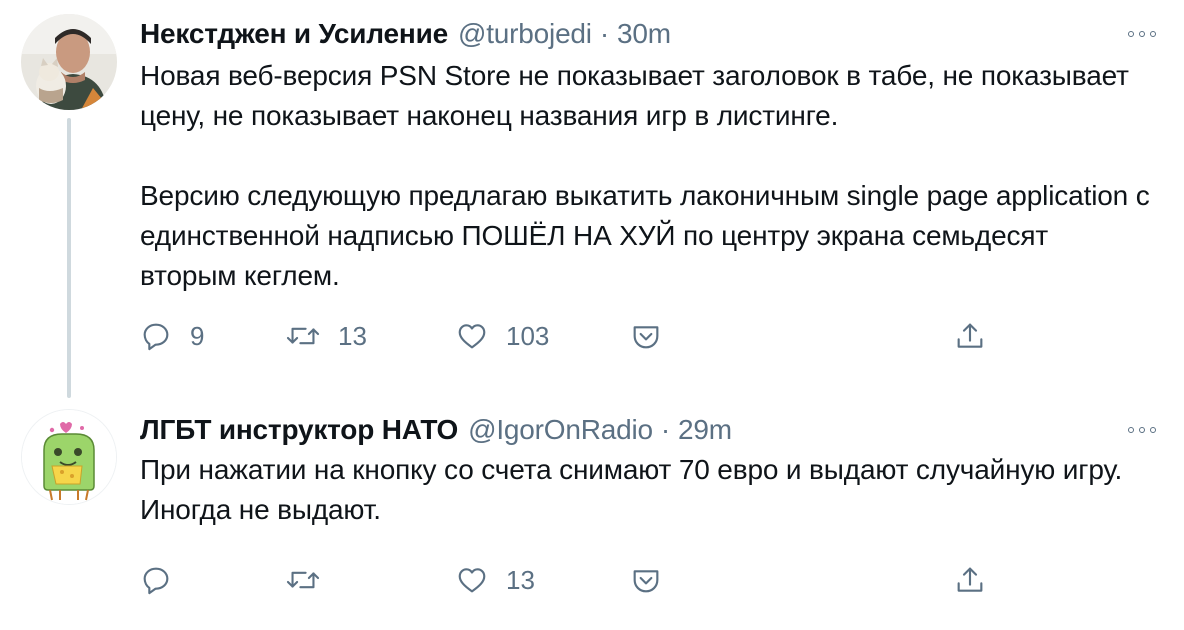 The image size is (1184, 630). Describe the element at coordinates (172, 336) in the screenshot. I see `reply-button: 9` at that location.